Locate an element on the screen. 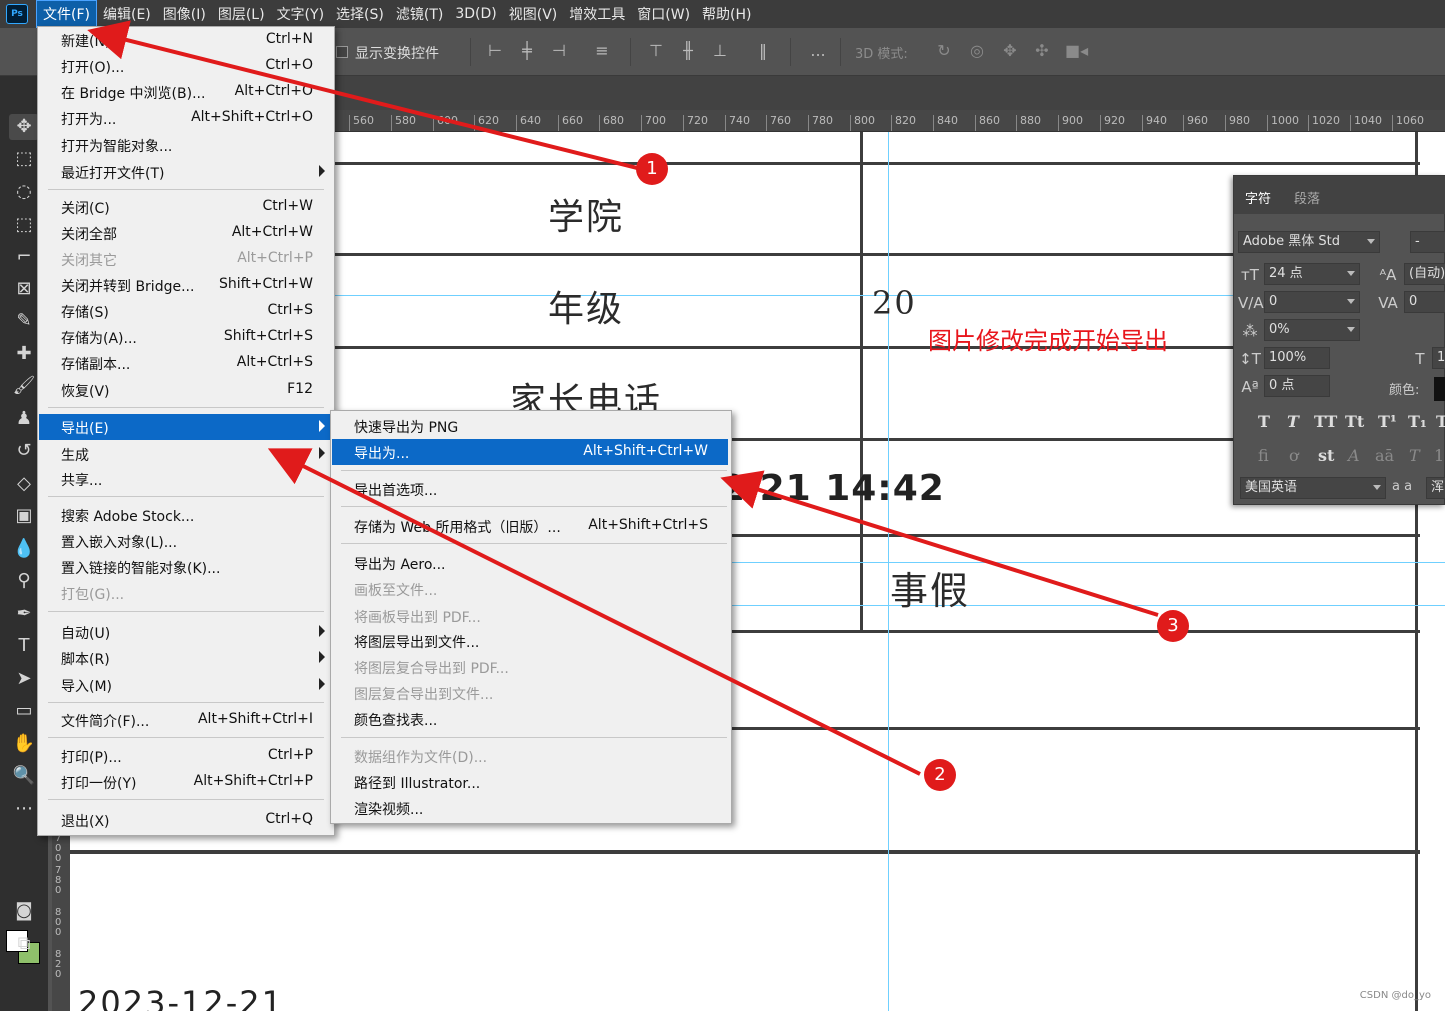 The width and height of the screenshot is (1445, 1011). menu-item-save-for-web: 存储为 Web 所用格式（旧版）... Alt+Shift+Ctrl+S is located at coordinates (530, 526).